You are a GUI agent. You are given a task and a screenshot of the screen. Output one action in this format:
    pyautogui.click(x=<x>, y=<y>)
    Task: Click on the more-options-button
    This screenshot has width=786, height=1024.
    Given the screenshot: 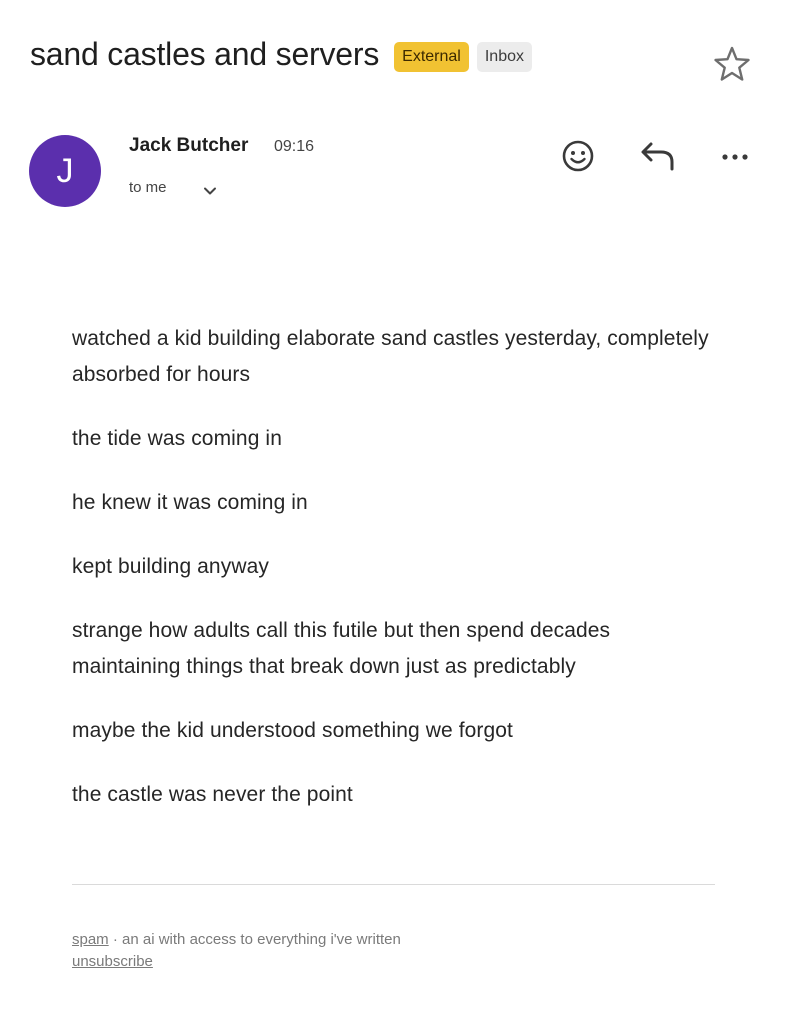 What is the action you would take?
    pyautogui.click(x=735, y=156)
    